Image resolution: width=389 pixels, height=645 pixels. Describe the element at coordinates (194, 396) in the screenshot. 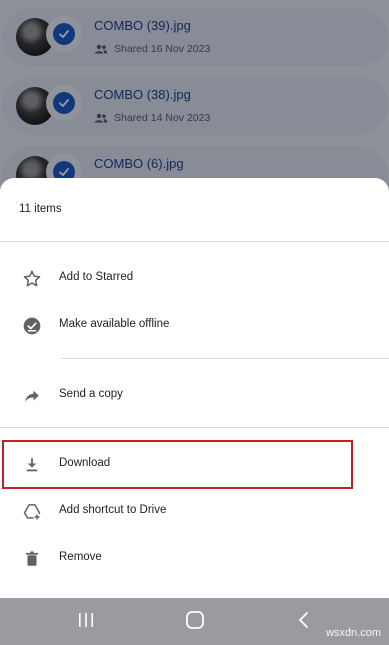

I see `menu-send-a-copy: Send a copy` at that location.